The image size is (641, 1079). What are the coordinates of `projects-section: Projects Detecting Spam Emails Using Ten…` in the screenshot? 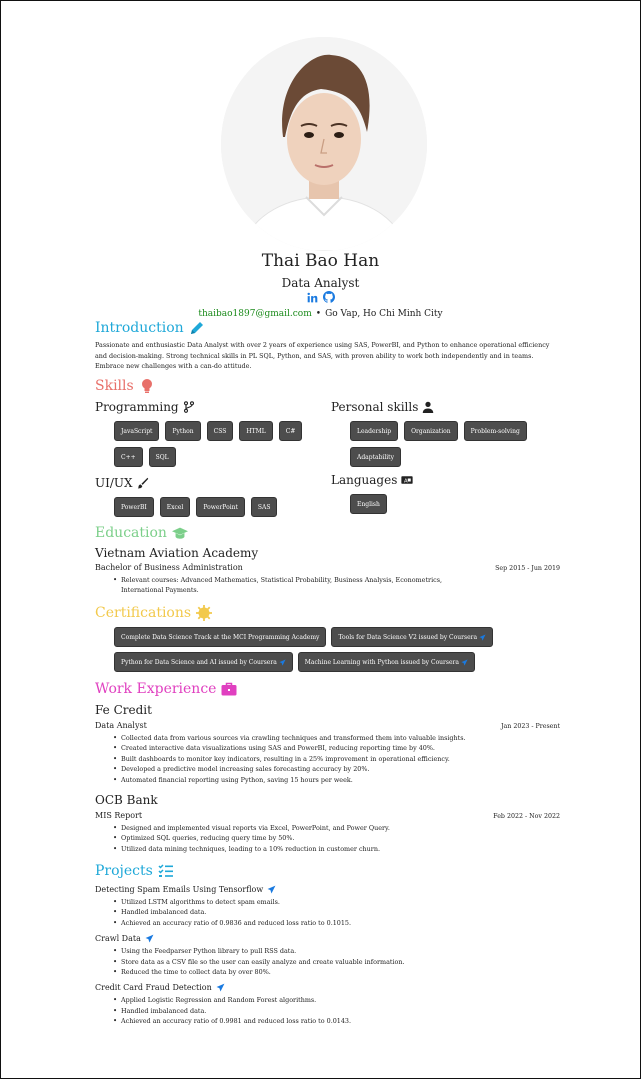 It's located at (327, 945).